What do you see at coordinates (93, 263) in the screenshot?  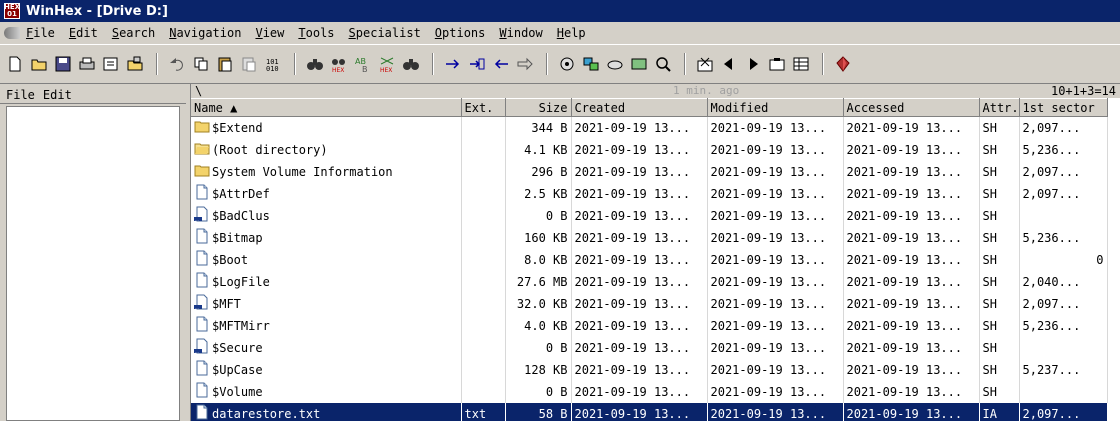 I see `directory-tree` at bounding box center [93, 263].